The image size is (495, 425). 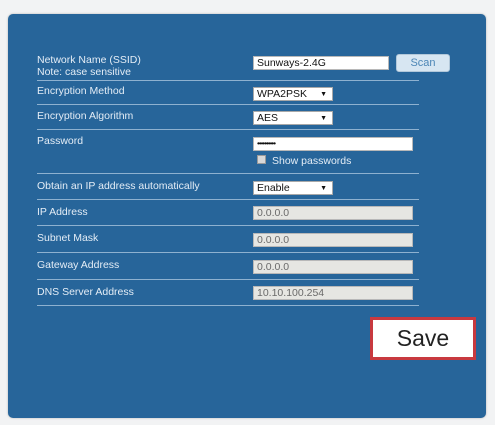 What do you see at coordinates (62, 212) in the screenshot?
I see `ip-address-label: IP Address` at bounding box center [62, 212].